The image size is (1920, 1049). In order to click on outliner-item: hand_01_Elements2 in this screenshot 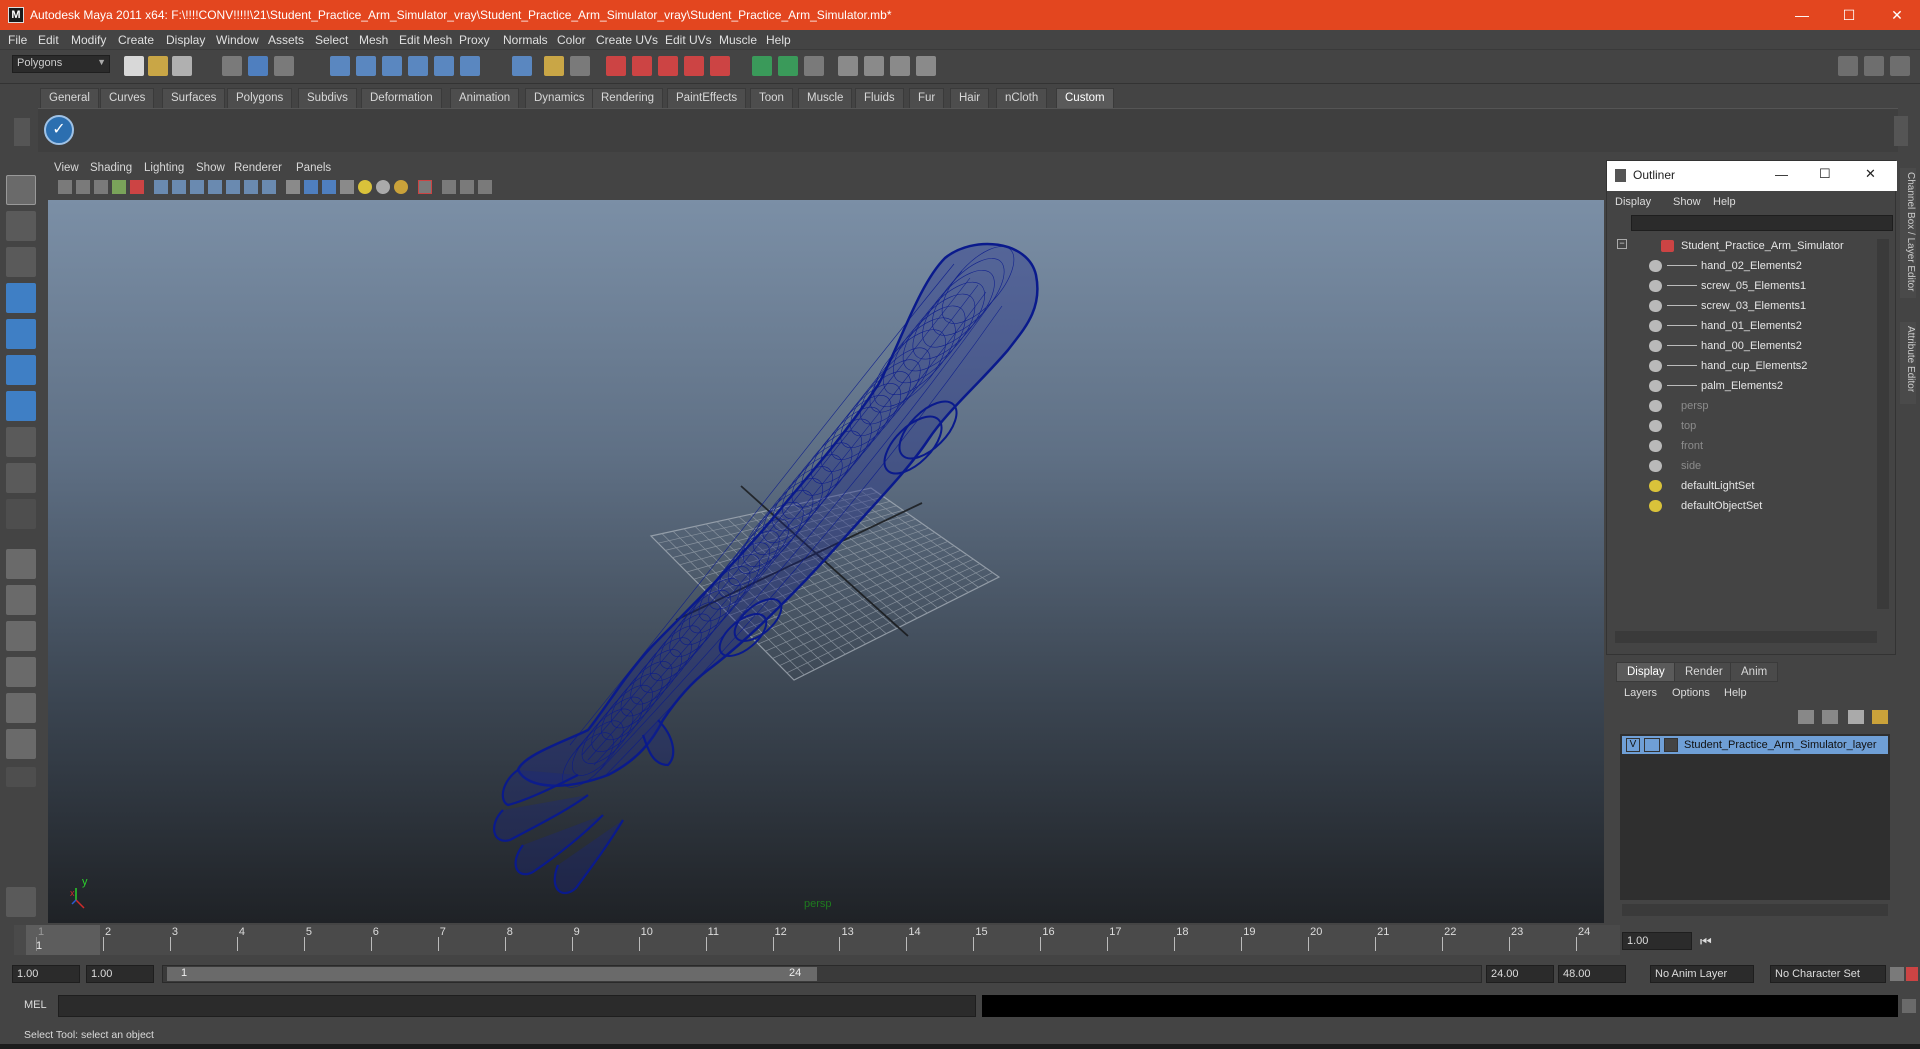, I will do `click(1737, 326)`.